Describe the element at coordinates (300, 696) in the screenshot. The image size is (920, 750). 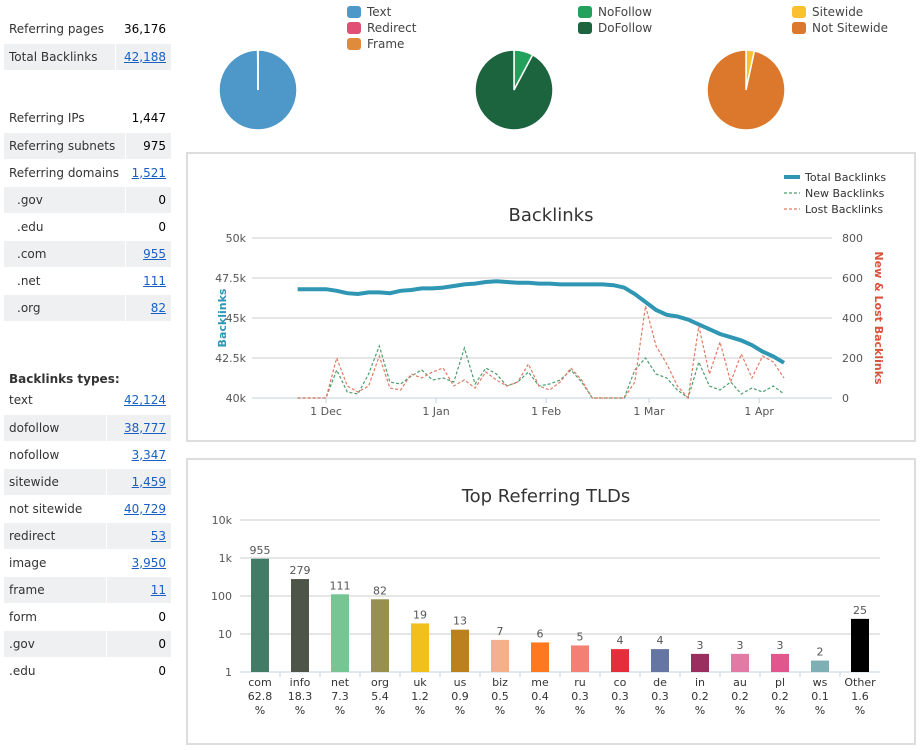
I see `x-percent-label: 18.3` at that location.